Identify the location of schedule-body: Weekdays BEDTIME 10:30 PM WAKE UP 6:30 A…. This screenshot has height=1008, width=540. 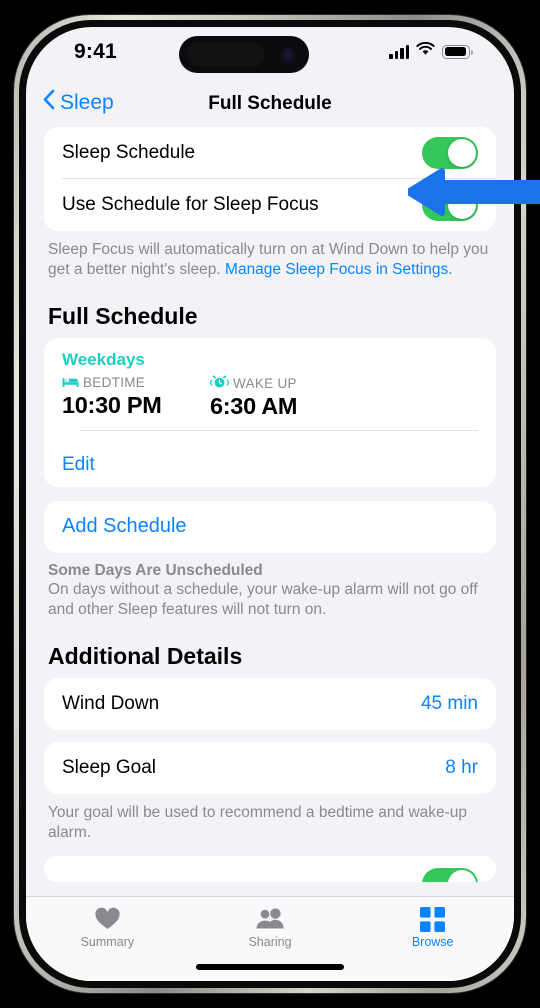
(270, 390).